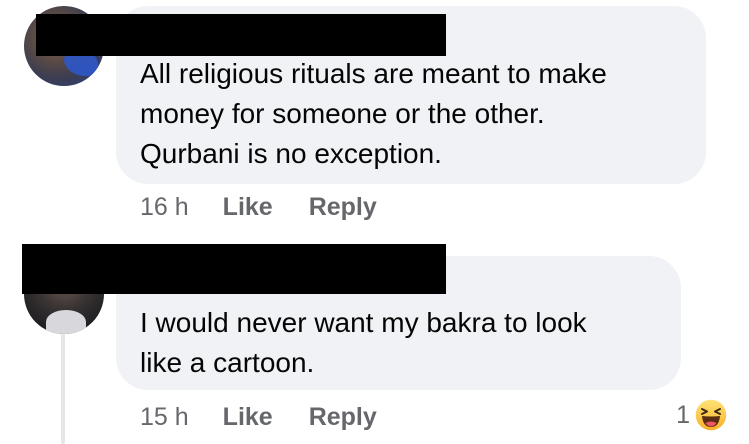 The image size is (749, 444). I want to click on comment-actions: 16 h Like Reply, so click(276, 207).